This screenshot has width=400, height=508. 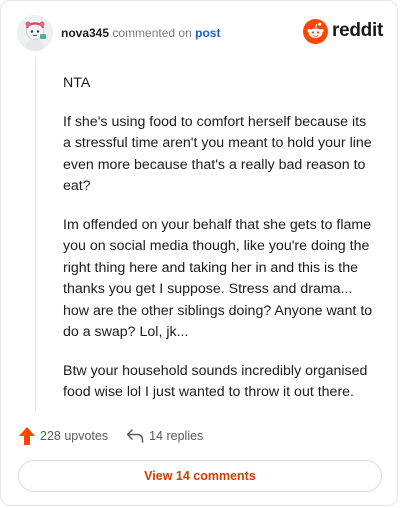 What do you see at coordinates (316, 31) in the screenshot?
I see `reddit-snoo-icon` at bounding box center [316, 31].